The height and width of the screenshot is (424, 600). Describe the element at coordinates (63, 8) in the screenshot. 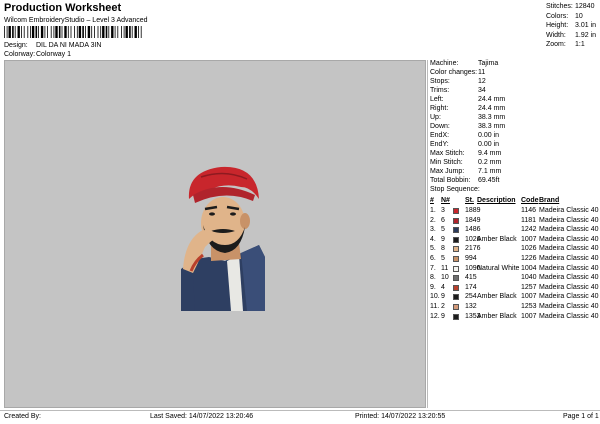

I see `worksheet-title: Production Worksheet` at that location.